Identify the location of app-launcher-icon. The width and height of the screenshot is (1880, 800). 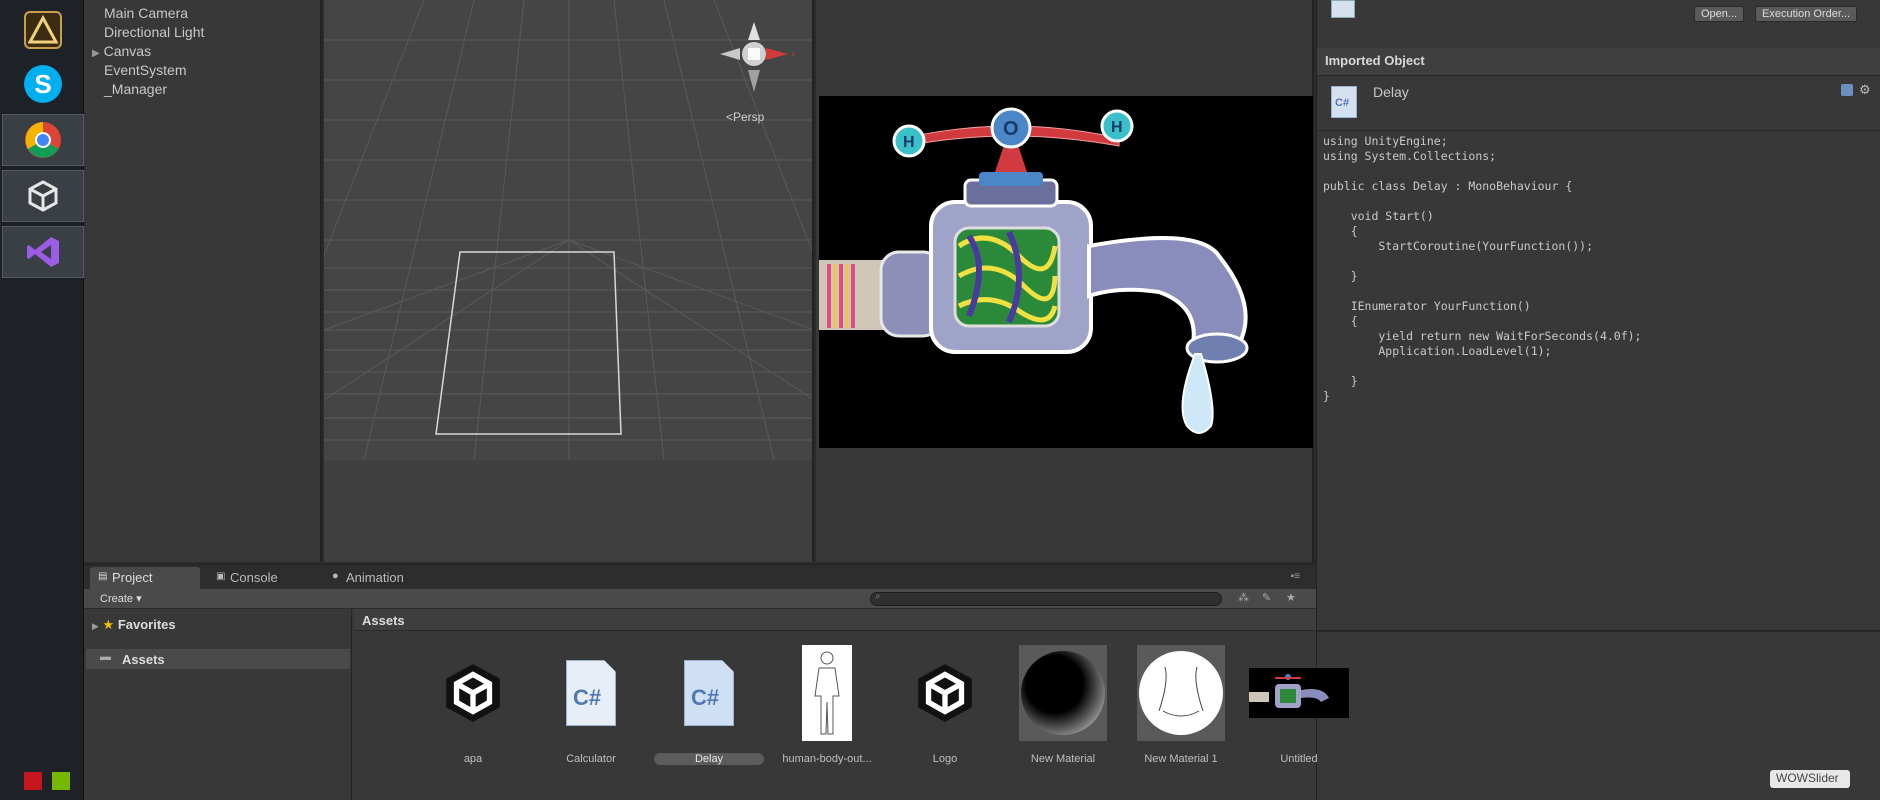
(43, 30).